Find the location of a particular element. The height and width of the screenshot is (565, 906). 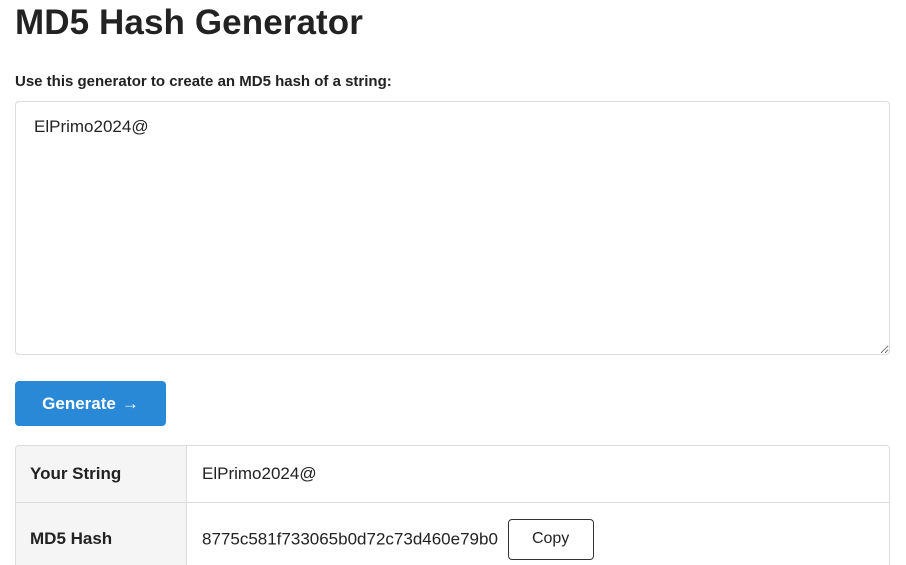

generate-button-label: Generate is located at coordinates (79, 403).